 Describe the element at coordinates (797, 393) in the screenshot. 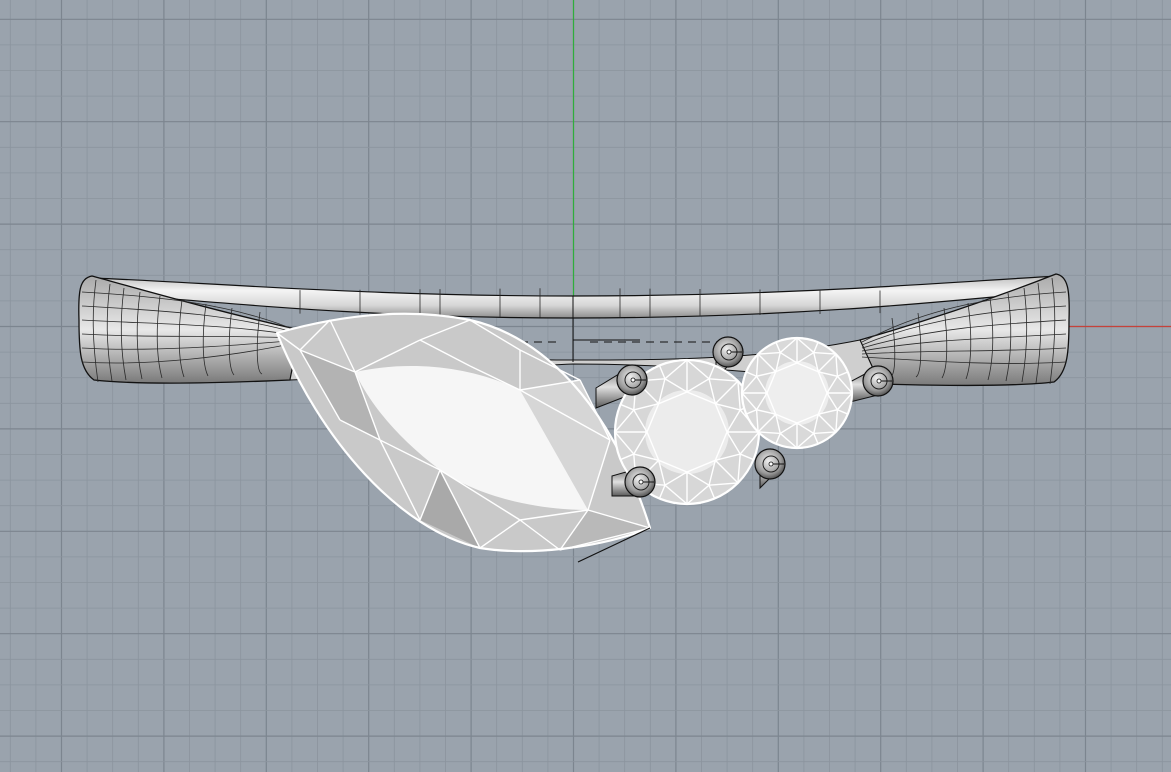

I see `round-stone-small` at that location.